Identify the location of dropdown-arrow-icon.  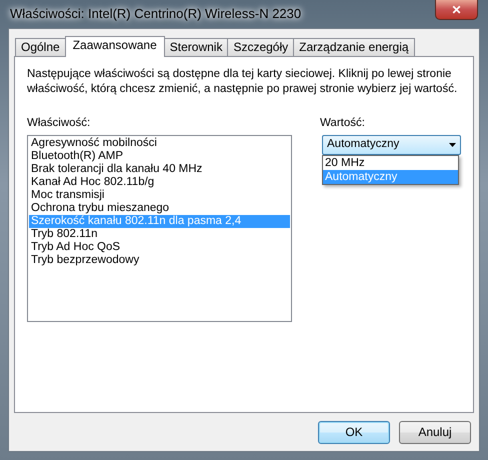
(452, 145).